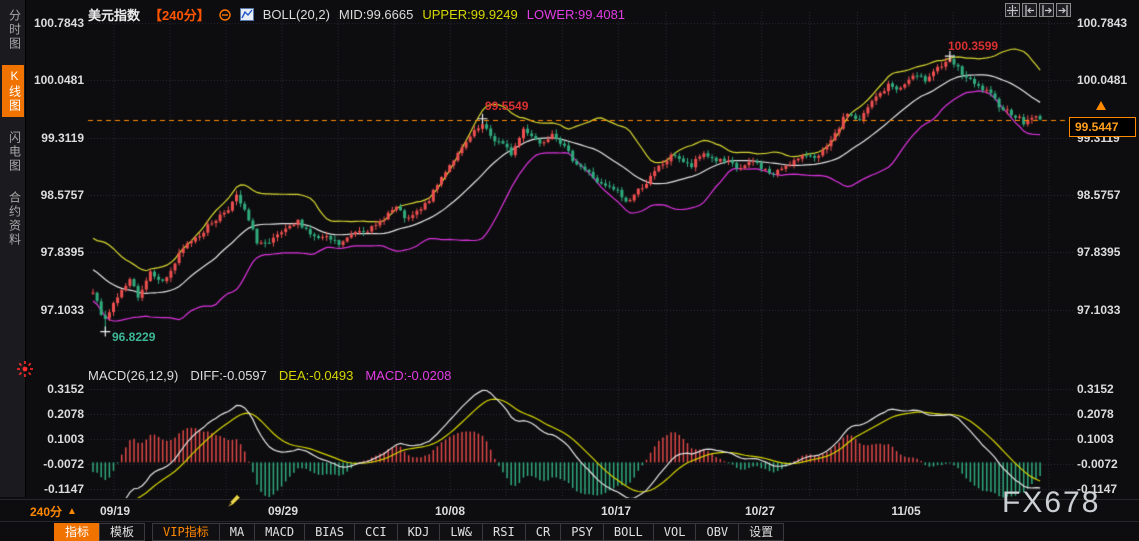 The height and width of the screenshot is (541, 1139). What do you see at coordinates (246, 14) in the screenshot?
I see `mini-chart-icon` at bounding box center [246, 14].